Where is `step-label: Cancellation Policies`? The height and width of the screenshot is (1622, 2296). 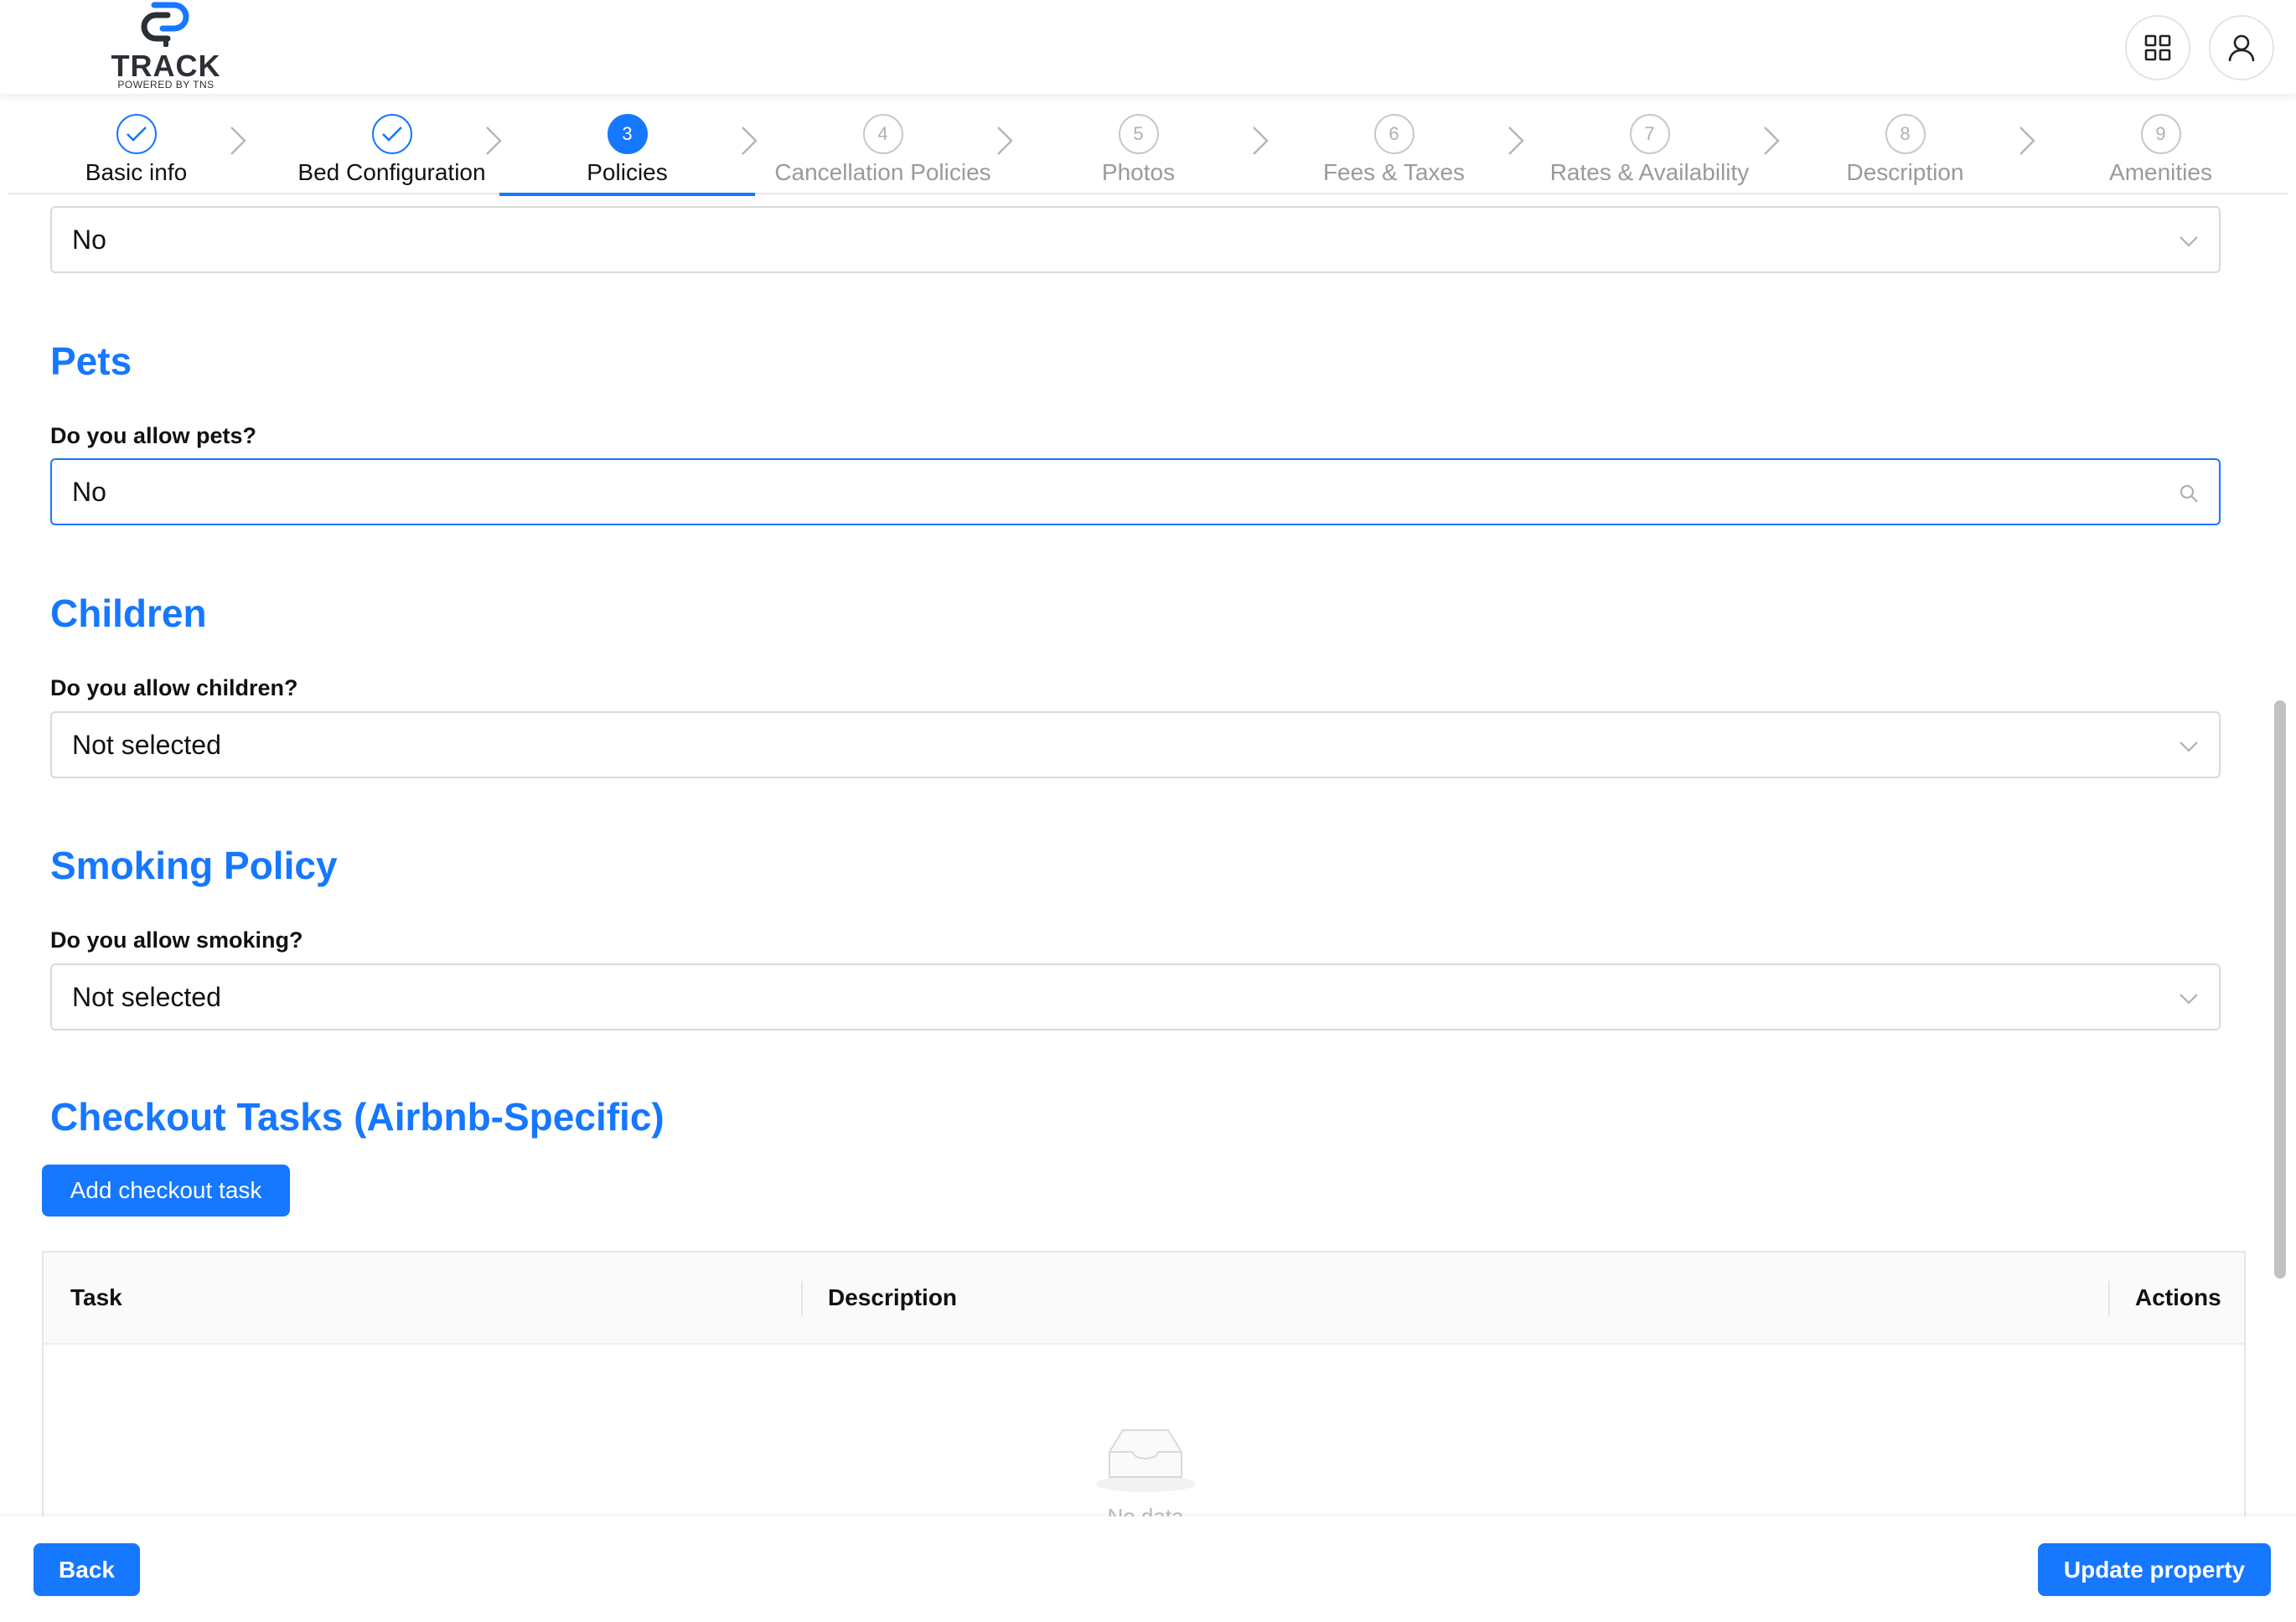 step-label: Cancellation Policies is located at coordinates (883, 172).